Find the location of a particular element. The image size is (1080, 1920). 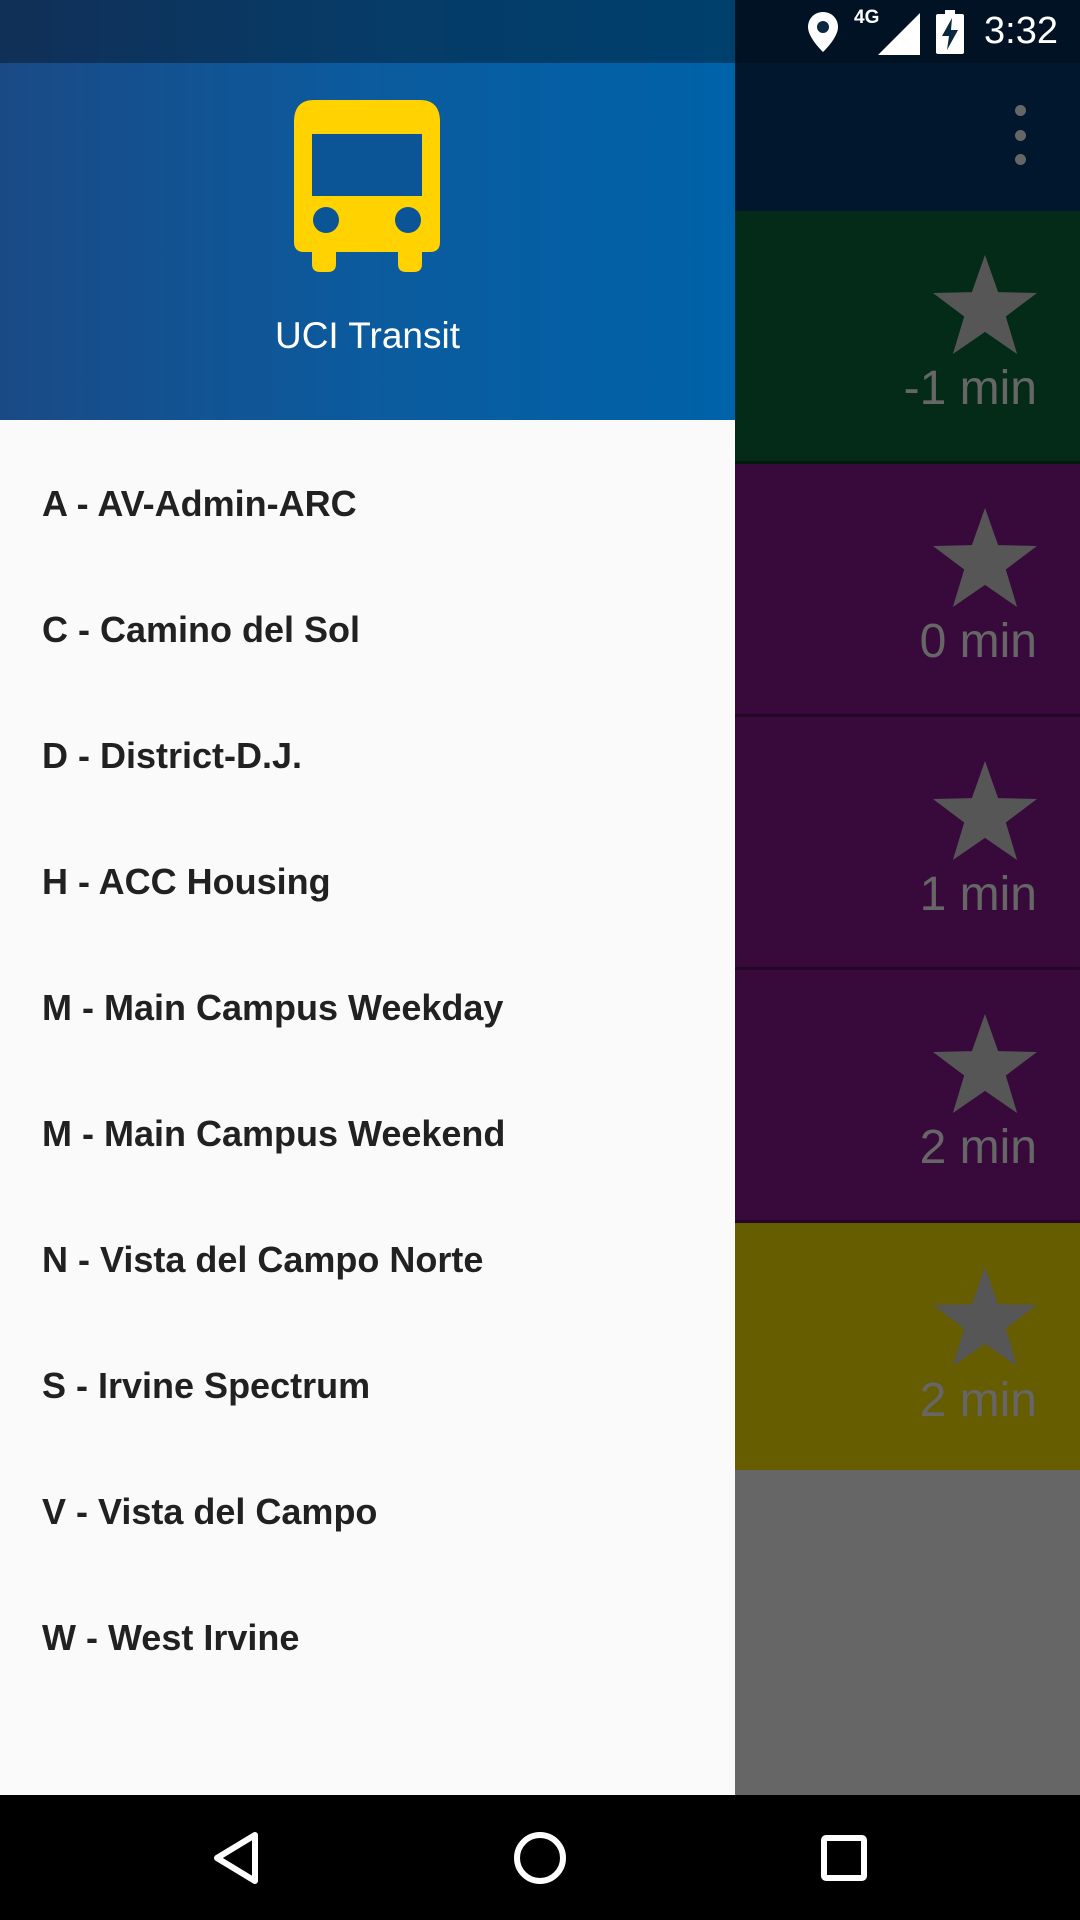

recents-icon is located at coordinates (844, 1857).